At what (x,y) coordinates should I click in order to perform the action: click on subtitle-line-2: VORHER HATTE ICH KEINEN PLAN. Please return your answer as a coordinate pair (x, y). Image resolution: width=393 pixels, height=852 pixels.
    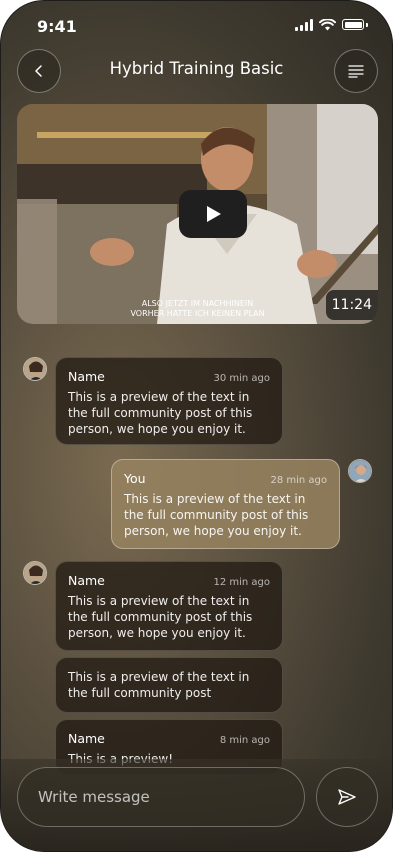
    Looking at the image, I should click on (197, 313).